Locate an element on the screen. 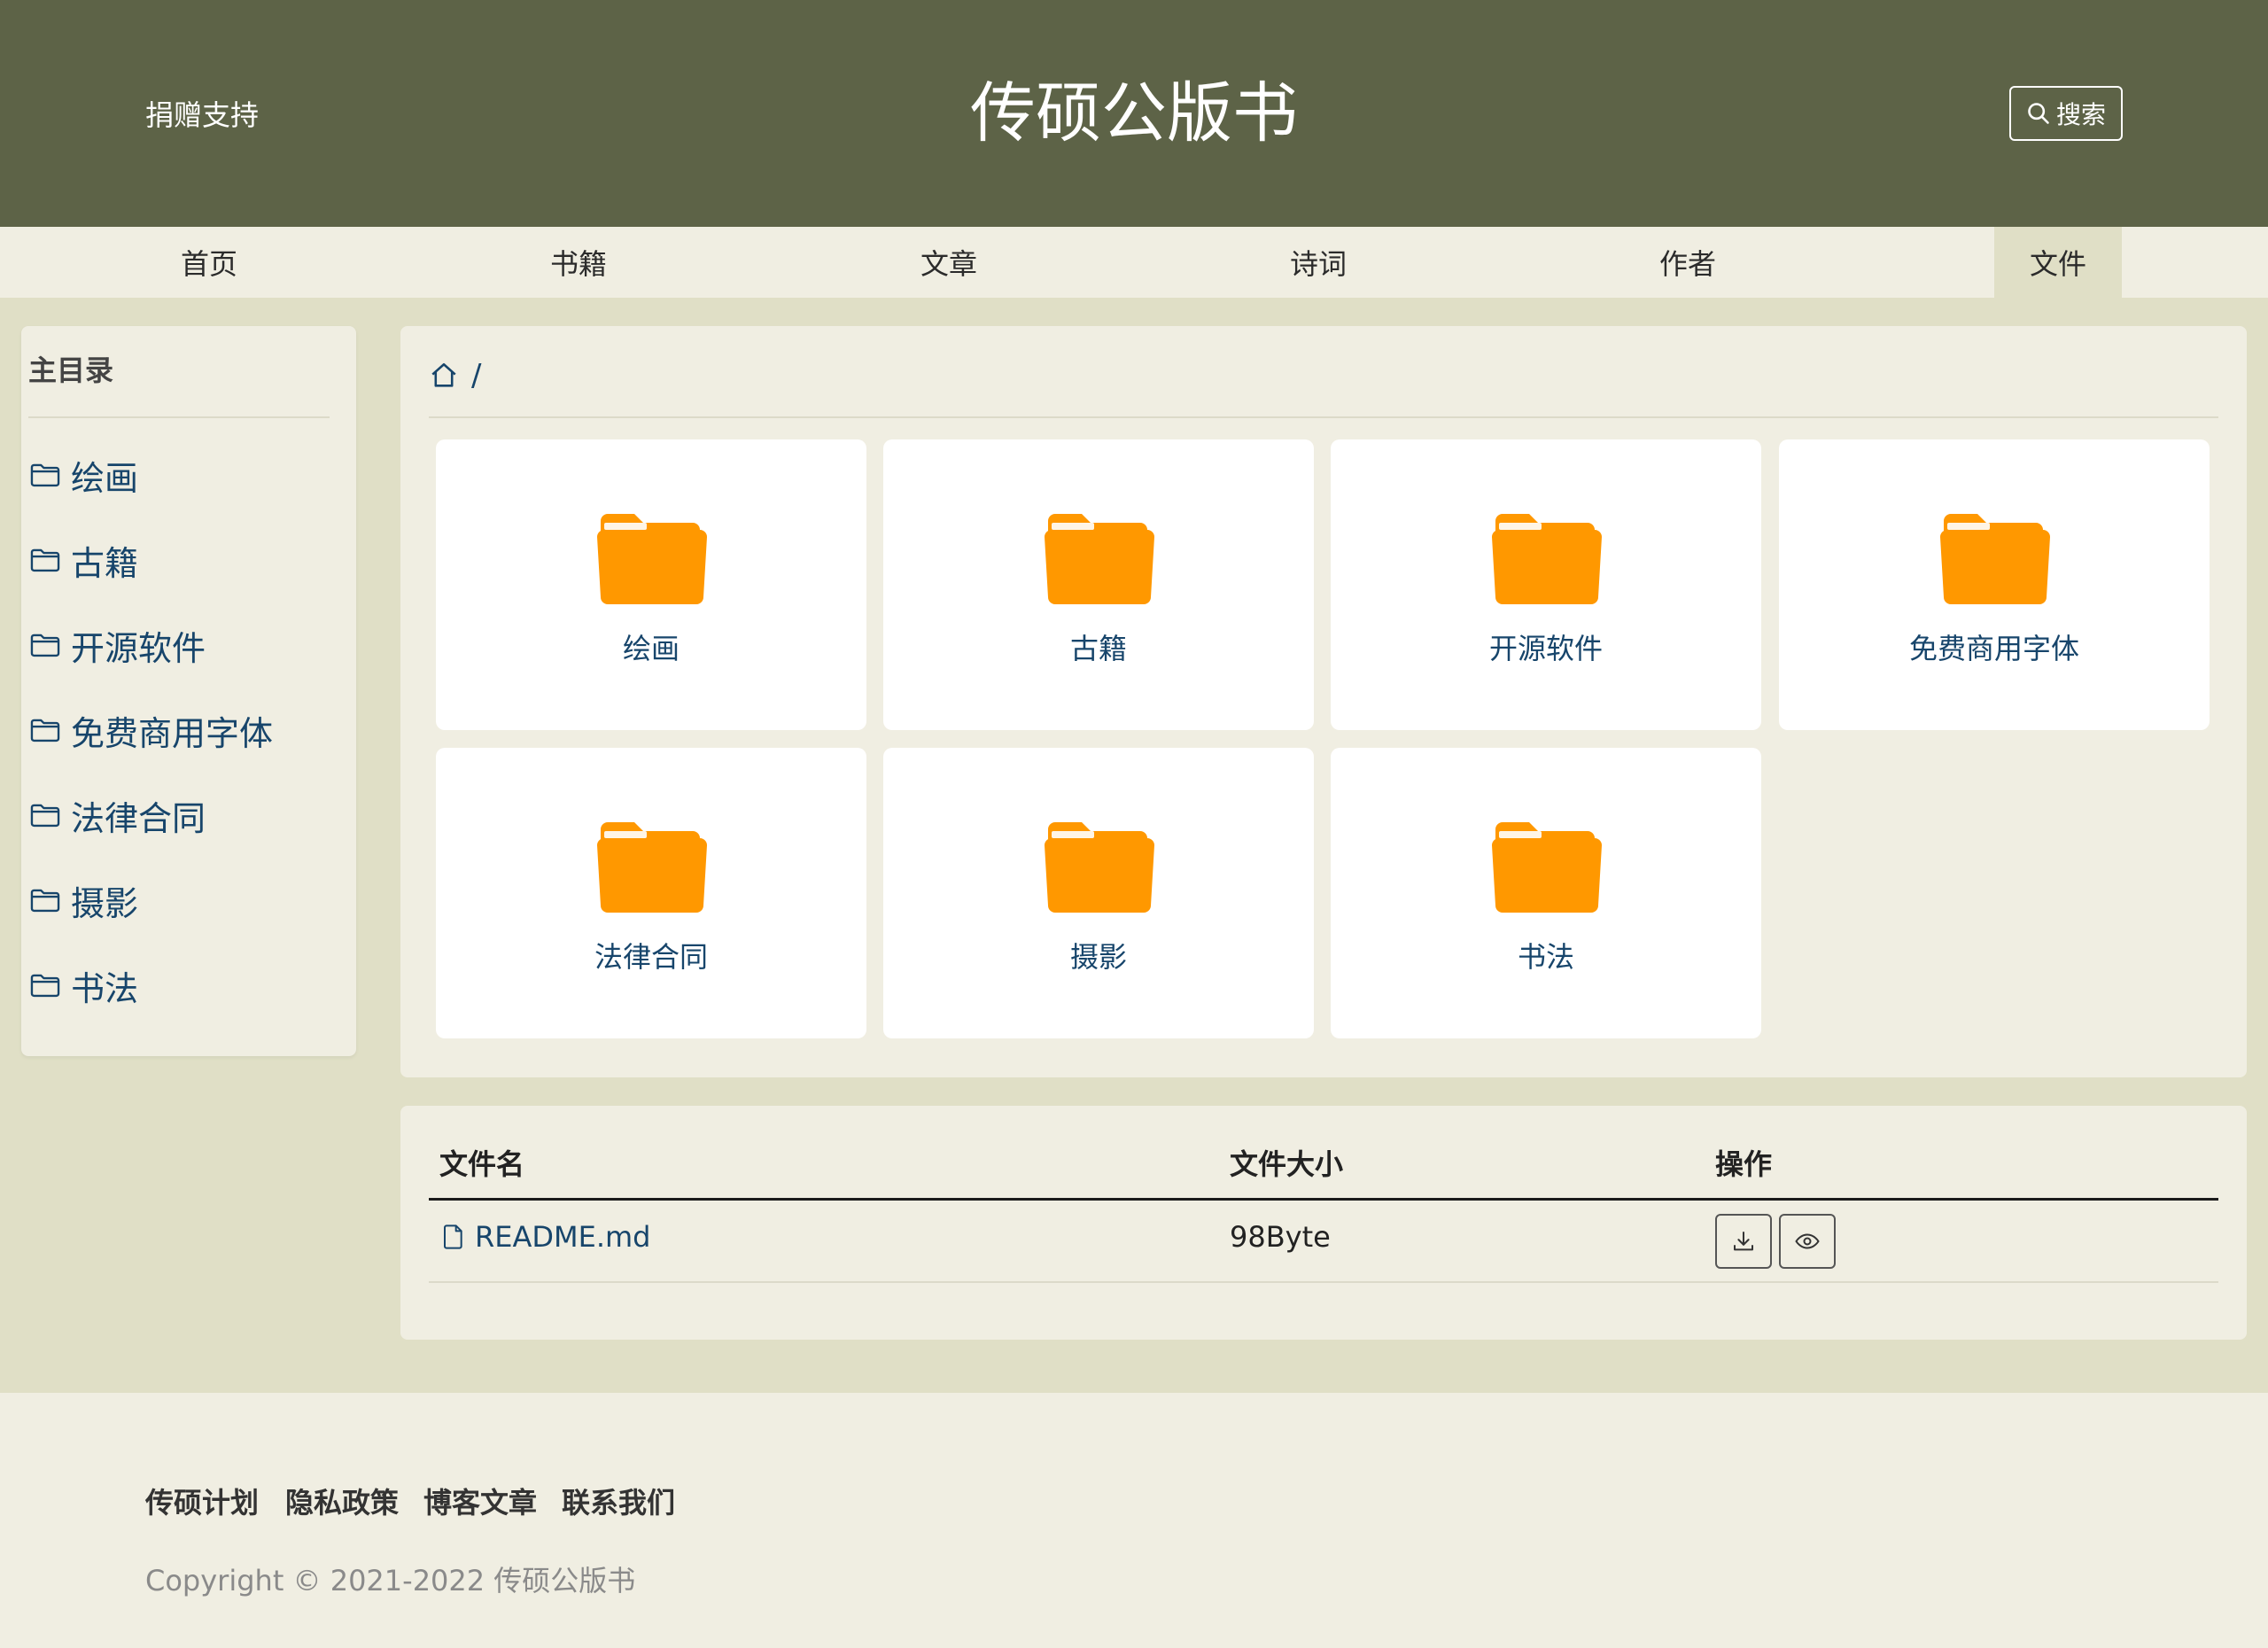  footer-link-project: 传硕计划 is located at coordinates (202, 1502).